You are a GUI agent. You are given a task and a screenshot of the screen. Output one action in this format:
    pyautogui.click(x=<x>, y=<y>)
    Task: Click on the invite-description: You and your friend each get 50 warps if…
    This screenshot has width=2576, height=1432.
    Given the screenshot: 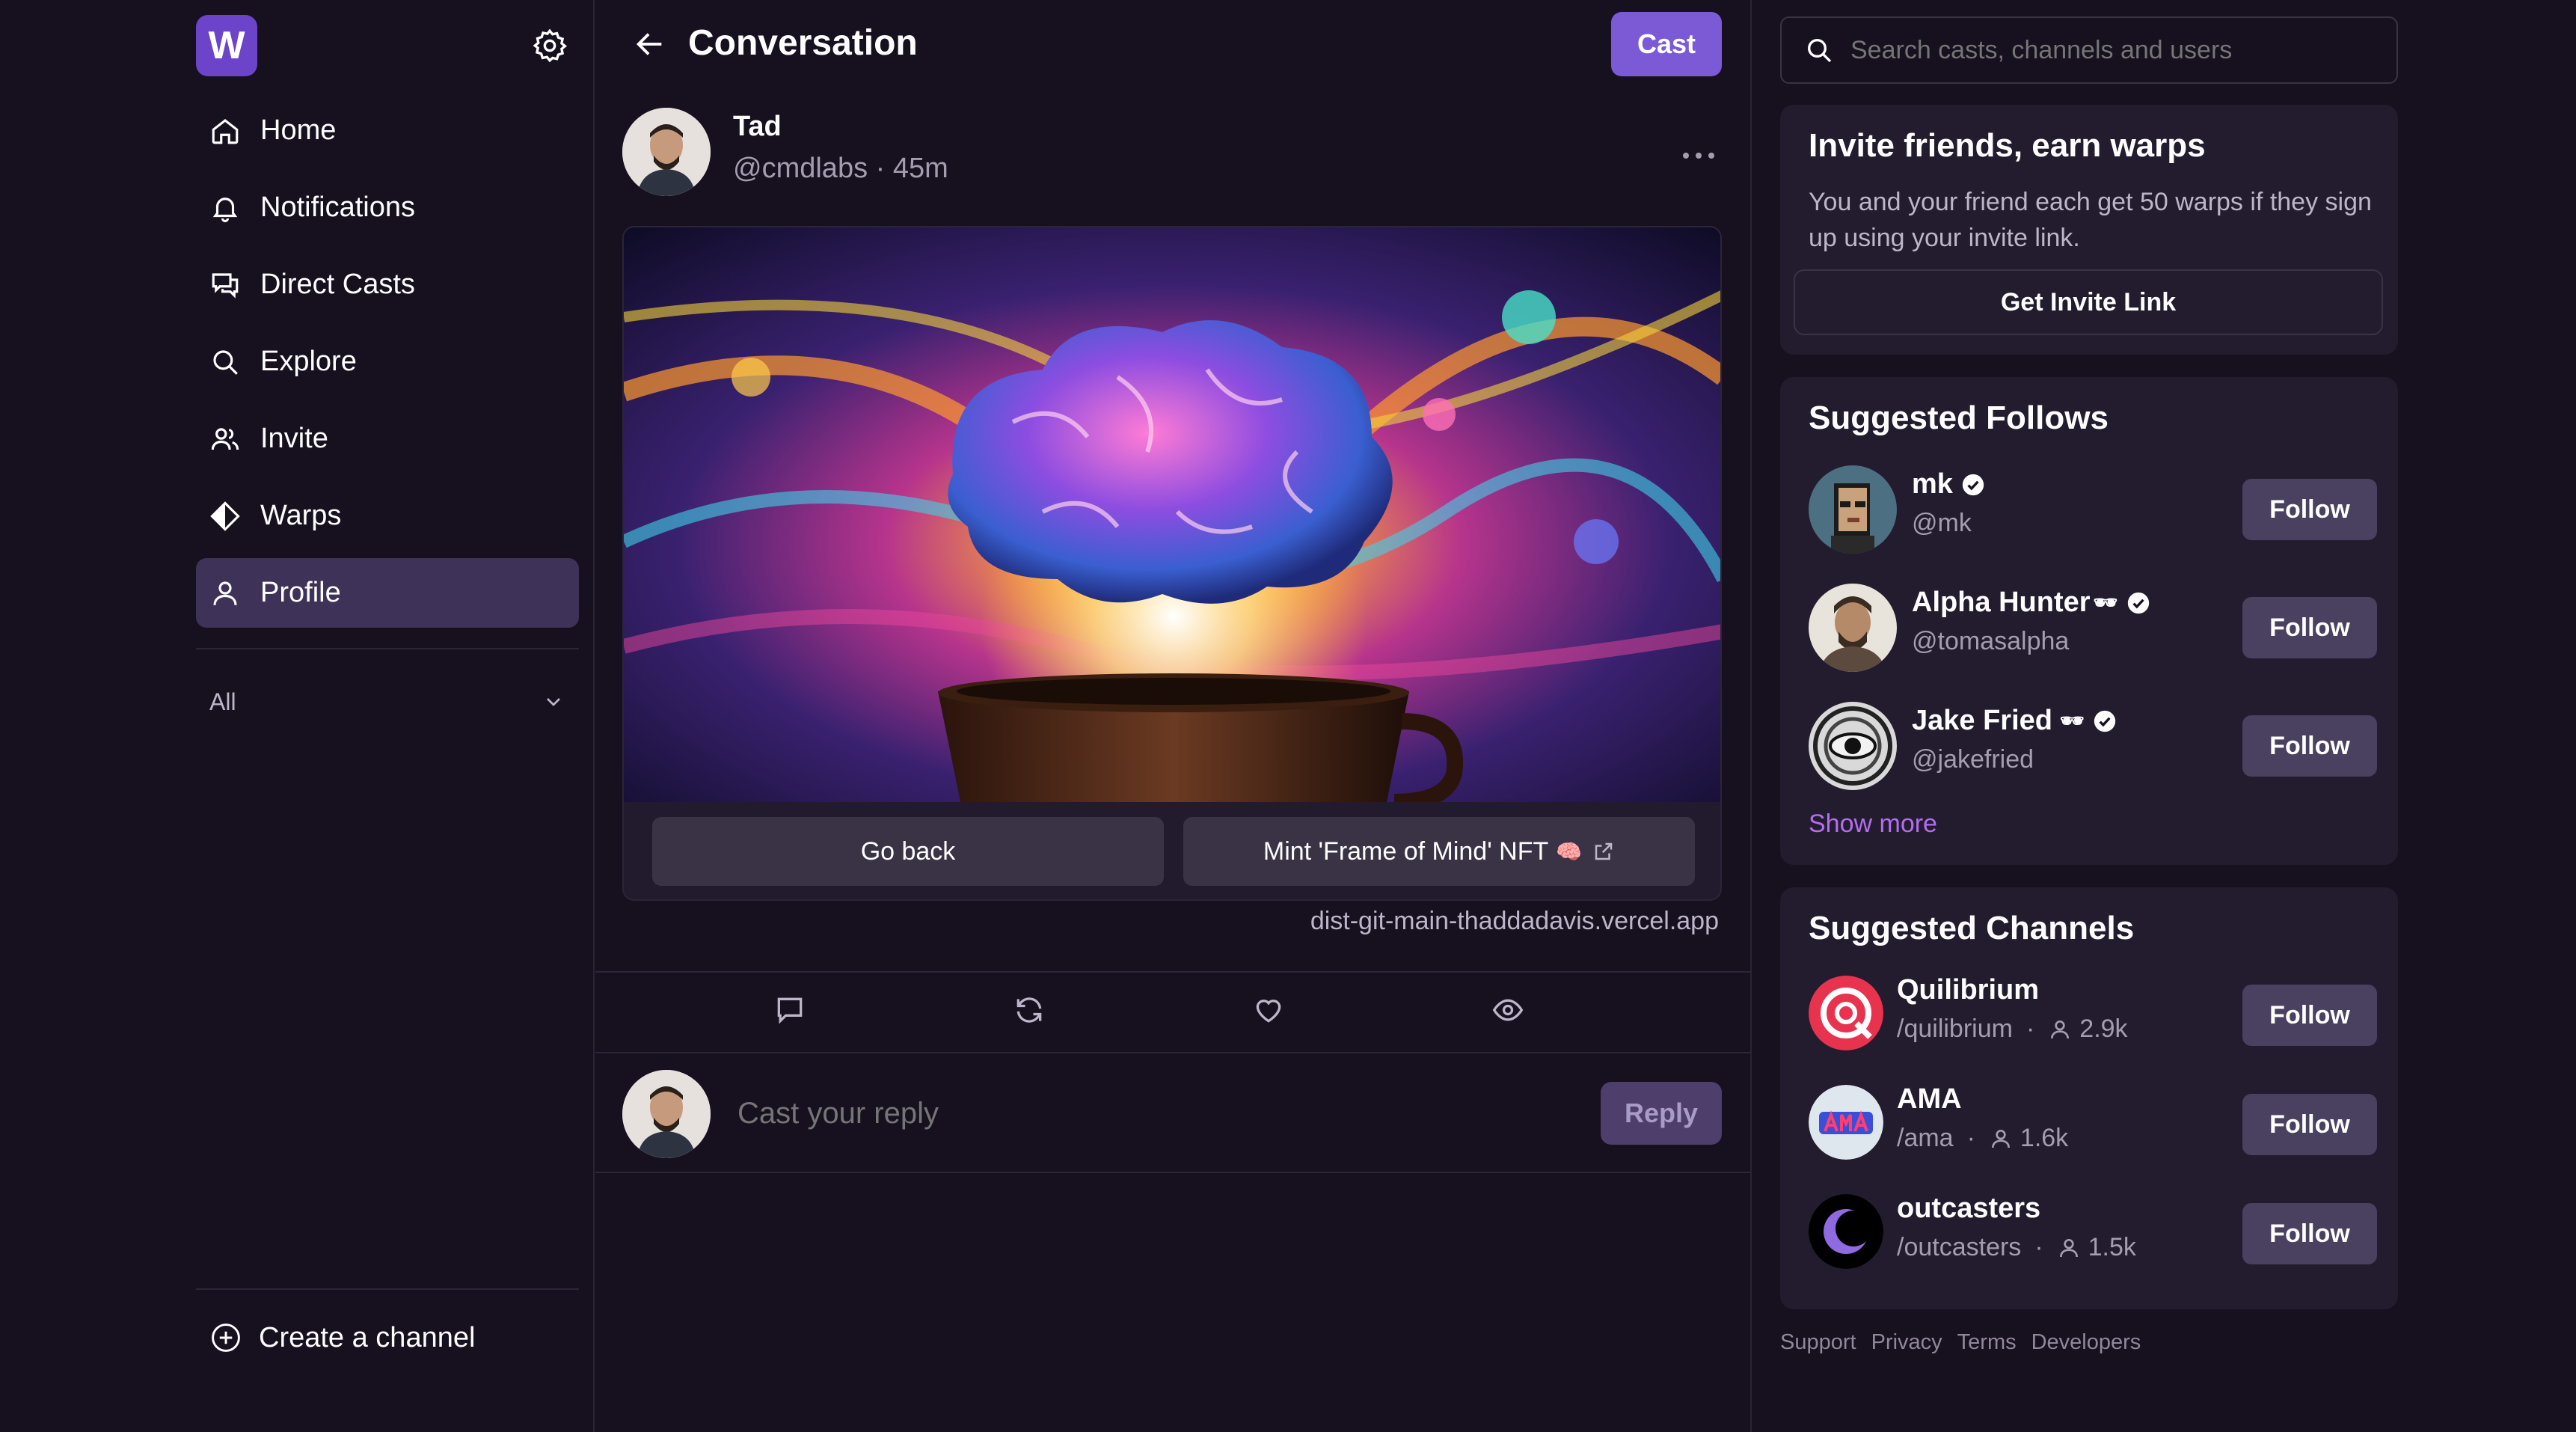 What is the action you would take?
    pyautogui.click(x=2090, y=220)
    